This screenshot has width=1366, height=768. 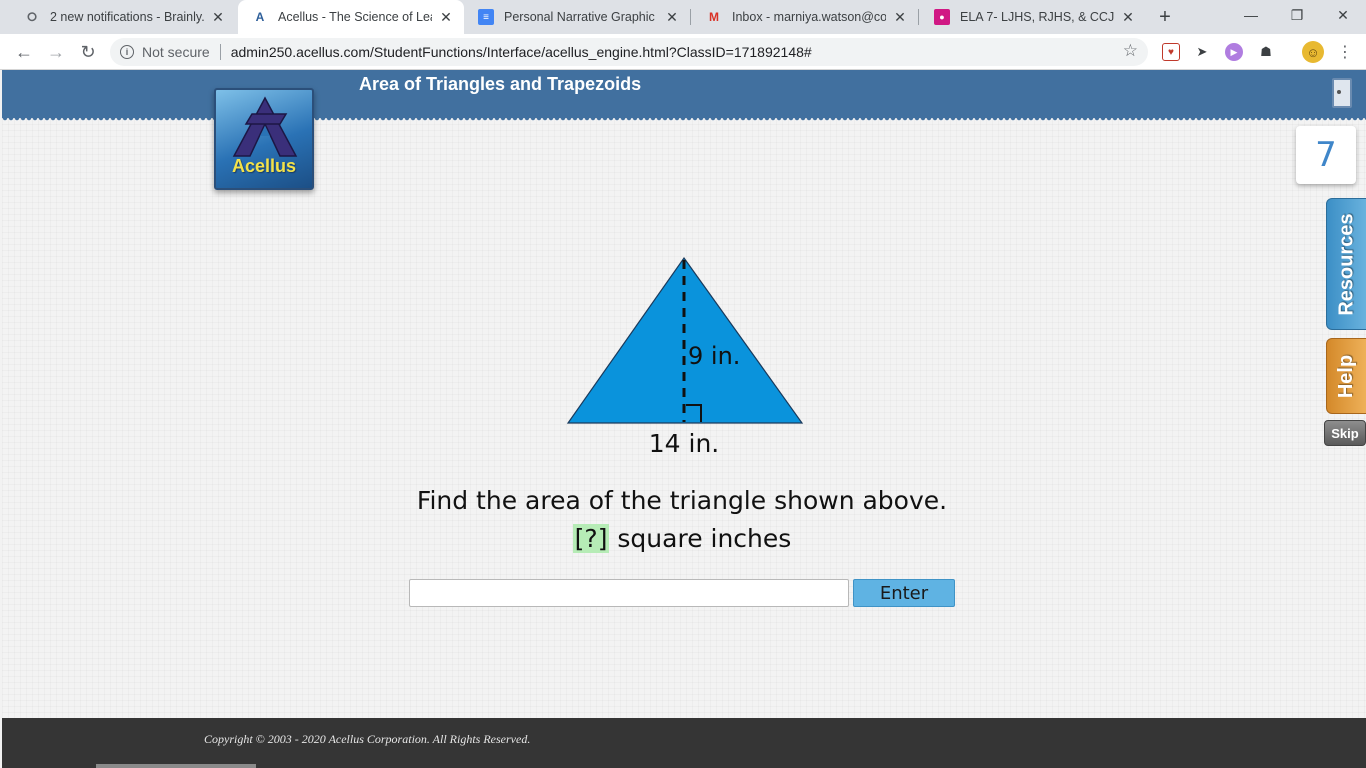 I want to click on skip-button: Skip, so click(x=1345, y=433).